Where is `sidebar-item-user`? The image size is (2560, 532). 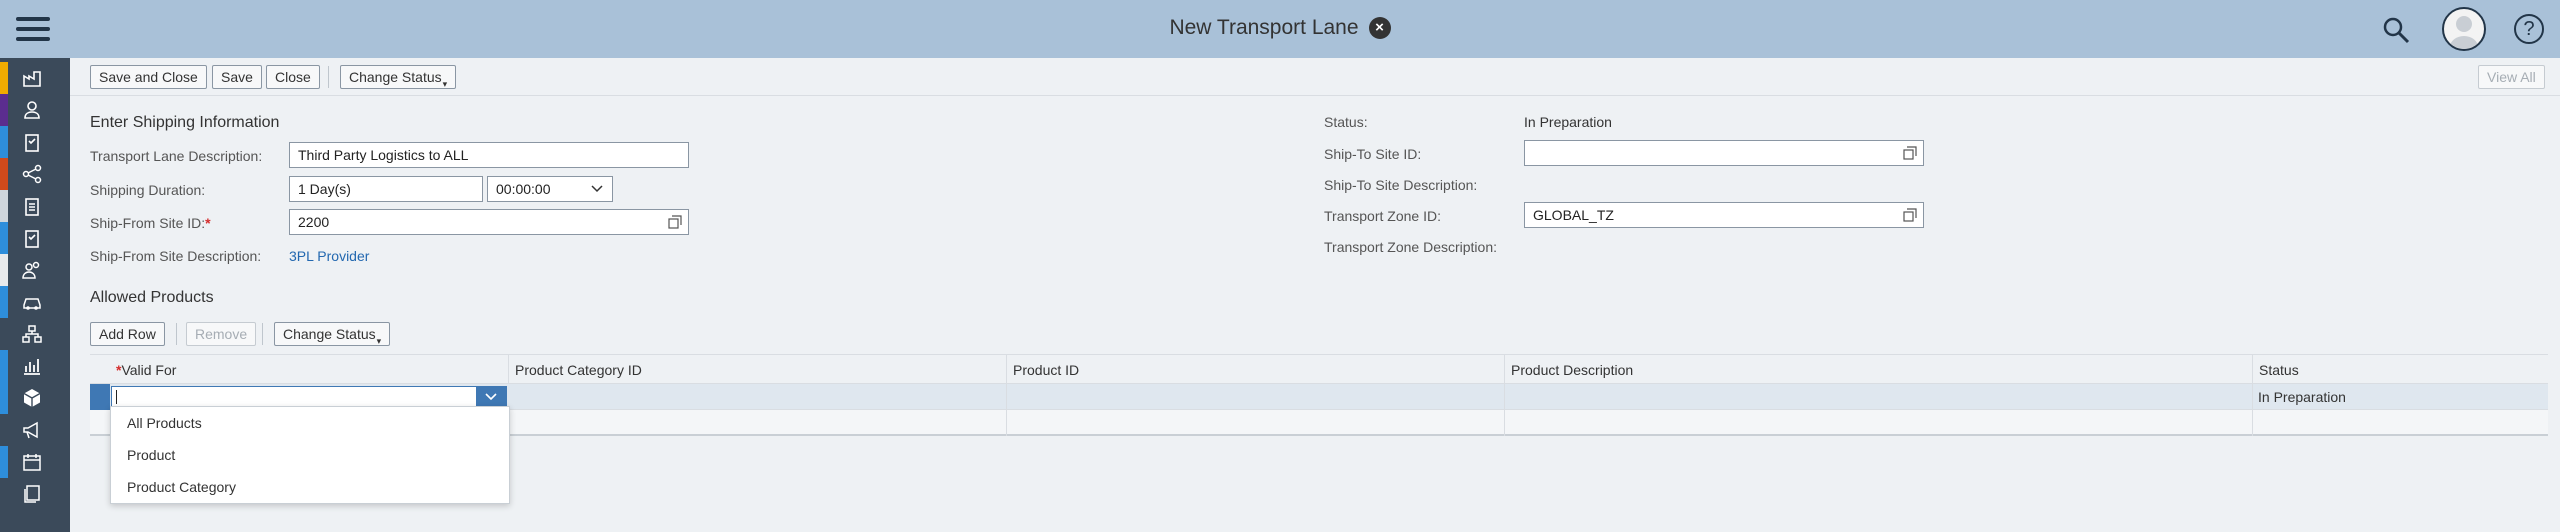 sidebar-item-user is located at coordinates (35, 110).